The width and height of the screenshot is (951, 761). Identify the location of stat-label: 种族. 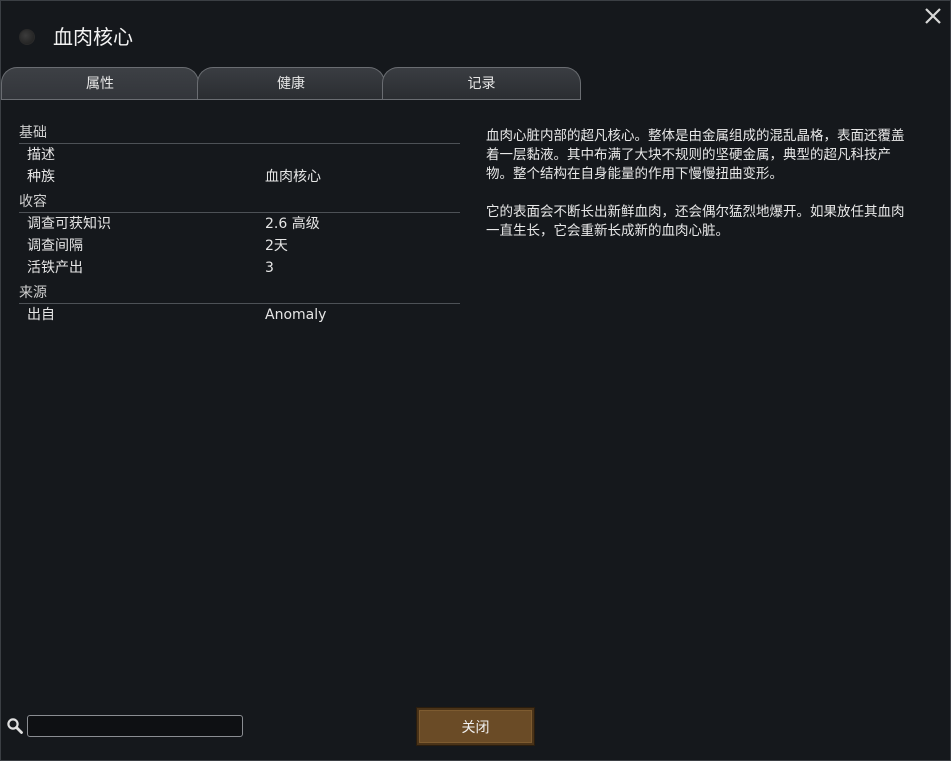
(41, 177).